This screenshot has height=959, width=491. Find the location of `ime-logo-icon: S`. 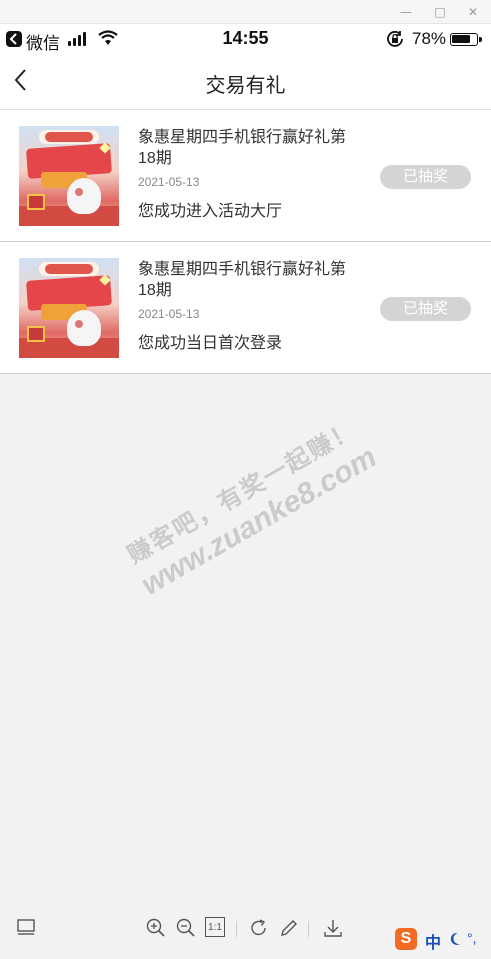

ime-logo-icon: S is located at coordinates (406, 939).